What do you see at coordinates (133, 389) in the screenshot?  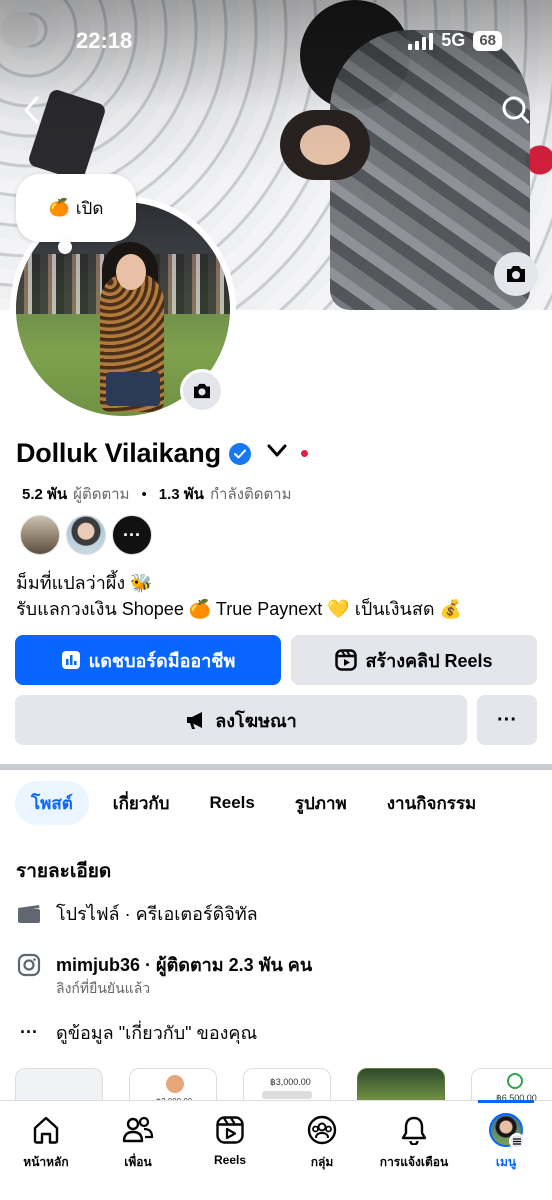 I see `avatar-skirt` at bounding box center [133, 389].